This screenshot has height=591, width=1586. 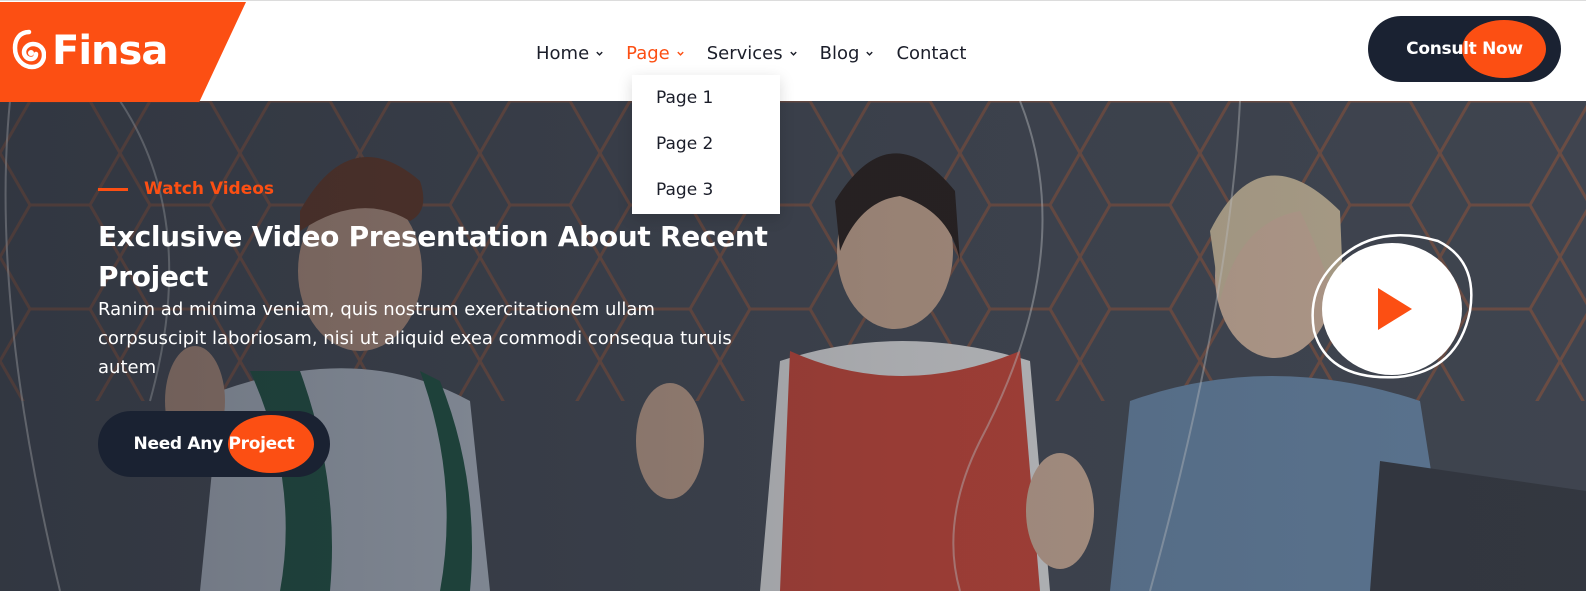 I want to click on need-any-project-button: Need Any Project, so click(x=214, y=444).